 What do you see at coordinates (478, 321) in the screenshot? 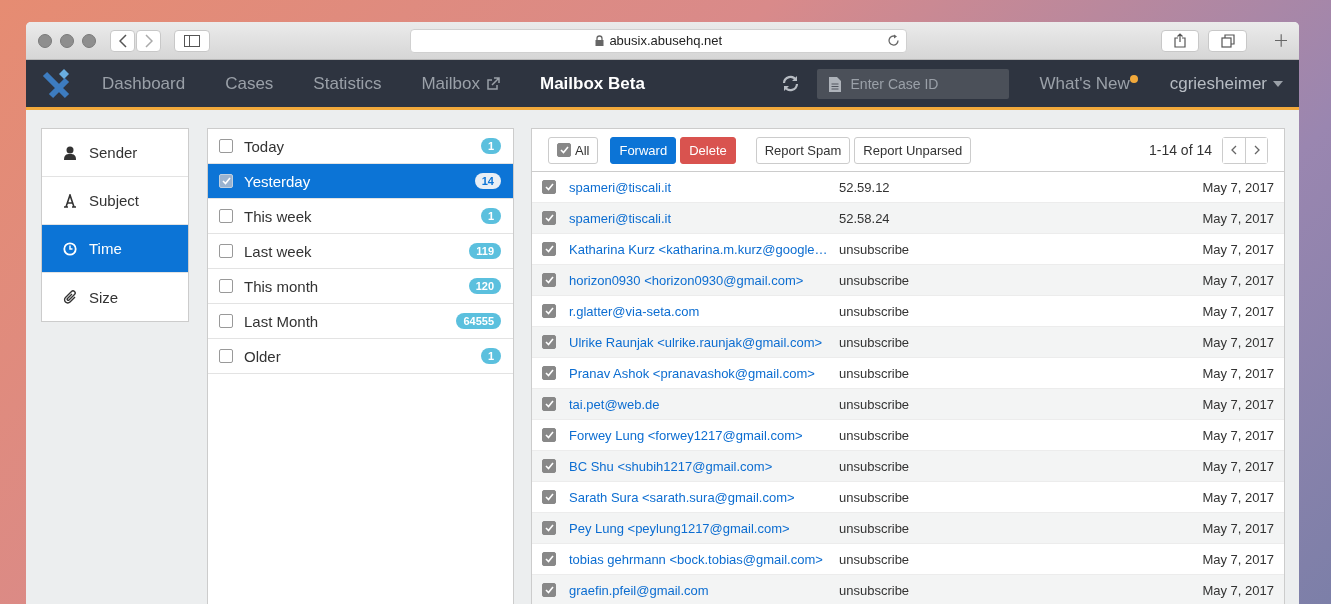
I see `count-badge: 64555` at bounding box center [478, 321].